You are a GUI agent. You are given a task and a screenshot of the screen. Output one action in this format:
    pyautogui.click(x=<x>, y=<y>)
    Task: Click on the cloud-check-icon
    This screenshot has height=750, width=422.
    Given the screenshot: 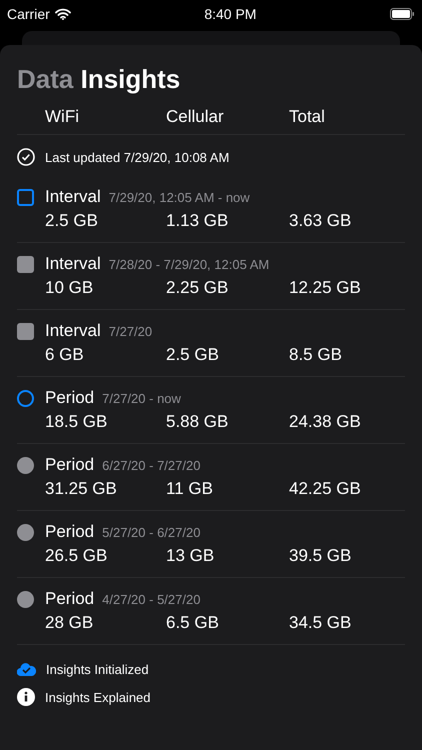 What is the action you would take?
    pyautogui.click(x=26, y=669)
    